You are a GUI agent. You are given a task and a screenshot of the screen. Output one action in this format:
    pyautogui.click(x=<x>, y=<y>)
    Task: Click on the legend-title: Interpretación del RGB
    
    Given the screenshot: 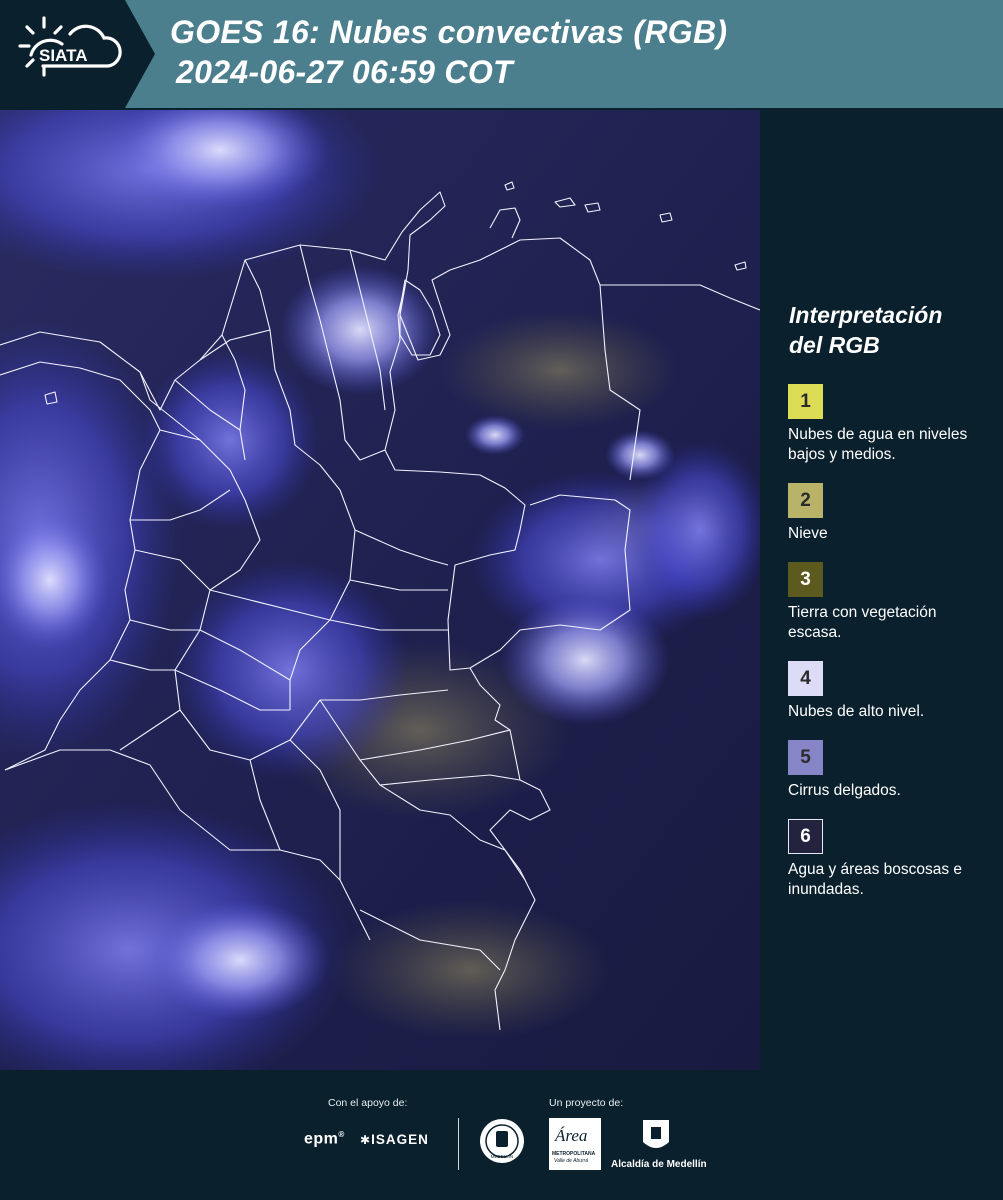 What is the action you would take?
    pyautogui.click(x=889, y=330)
    